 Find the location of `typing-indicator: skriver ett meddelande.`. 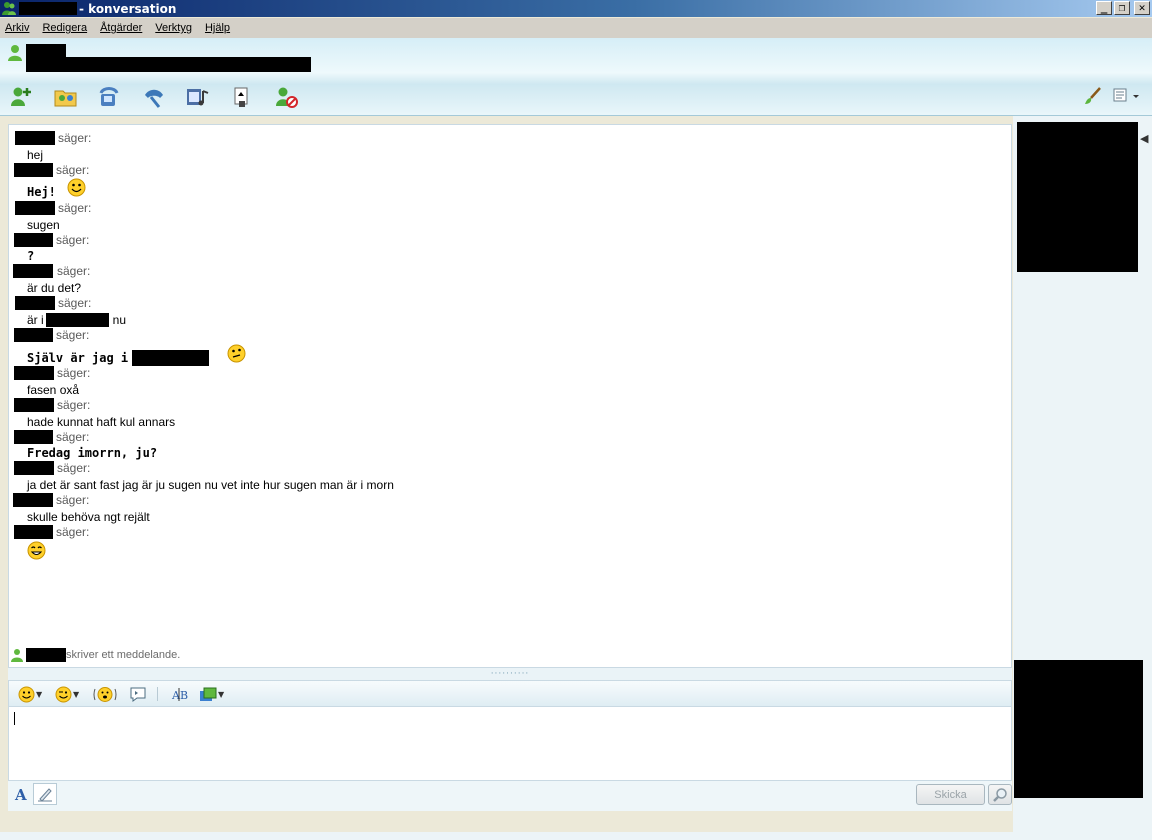

typing-indicator: skriver ett meddelande. is located at coordinates (95, 655).